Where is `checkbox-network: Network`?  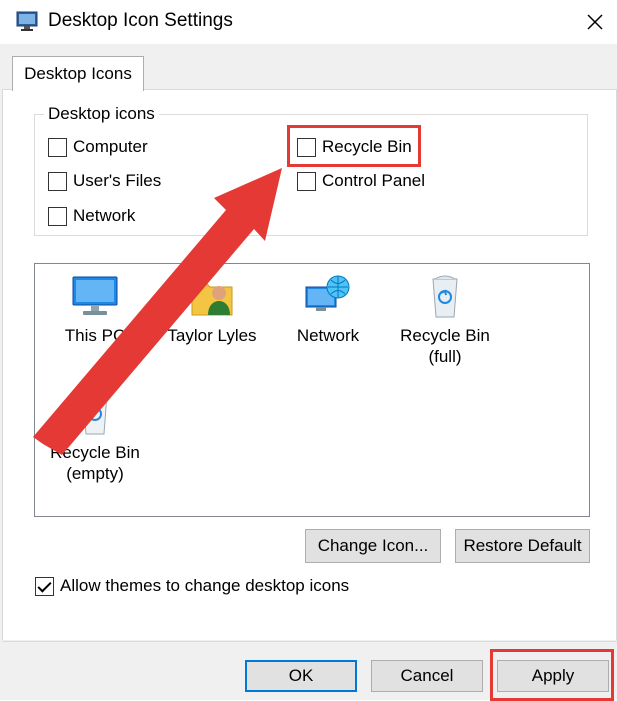 checkbox-network: Network is located at coordinates (91, 216).